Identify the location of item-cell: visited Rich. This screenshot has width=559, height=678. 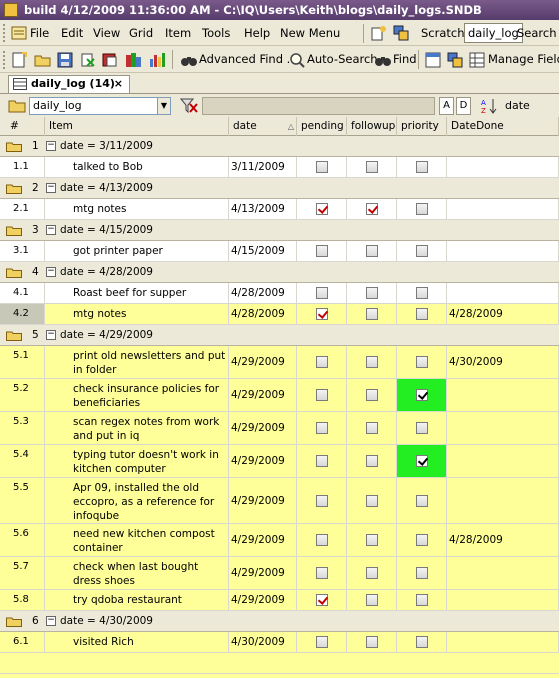
(137, 642).